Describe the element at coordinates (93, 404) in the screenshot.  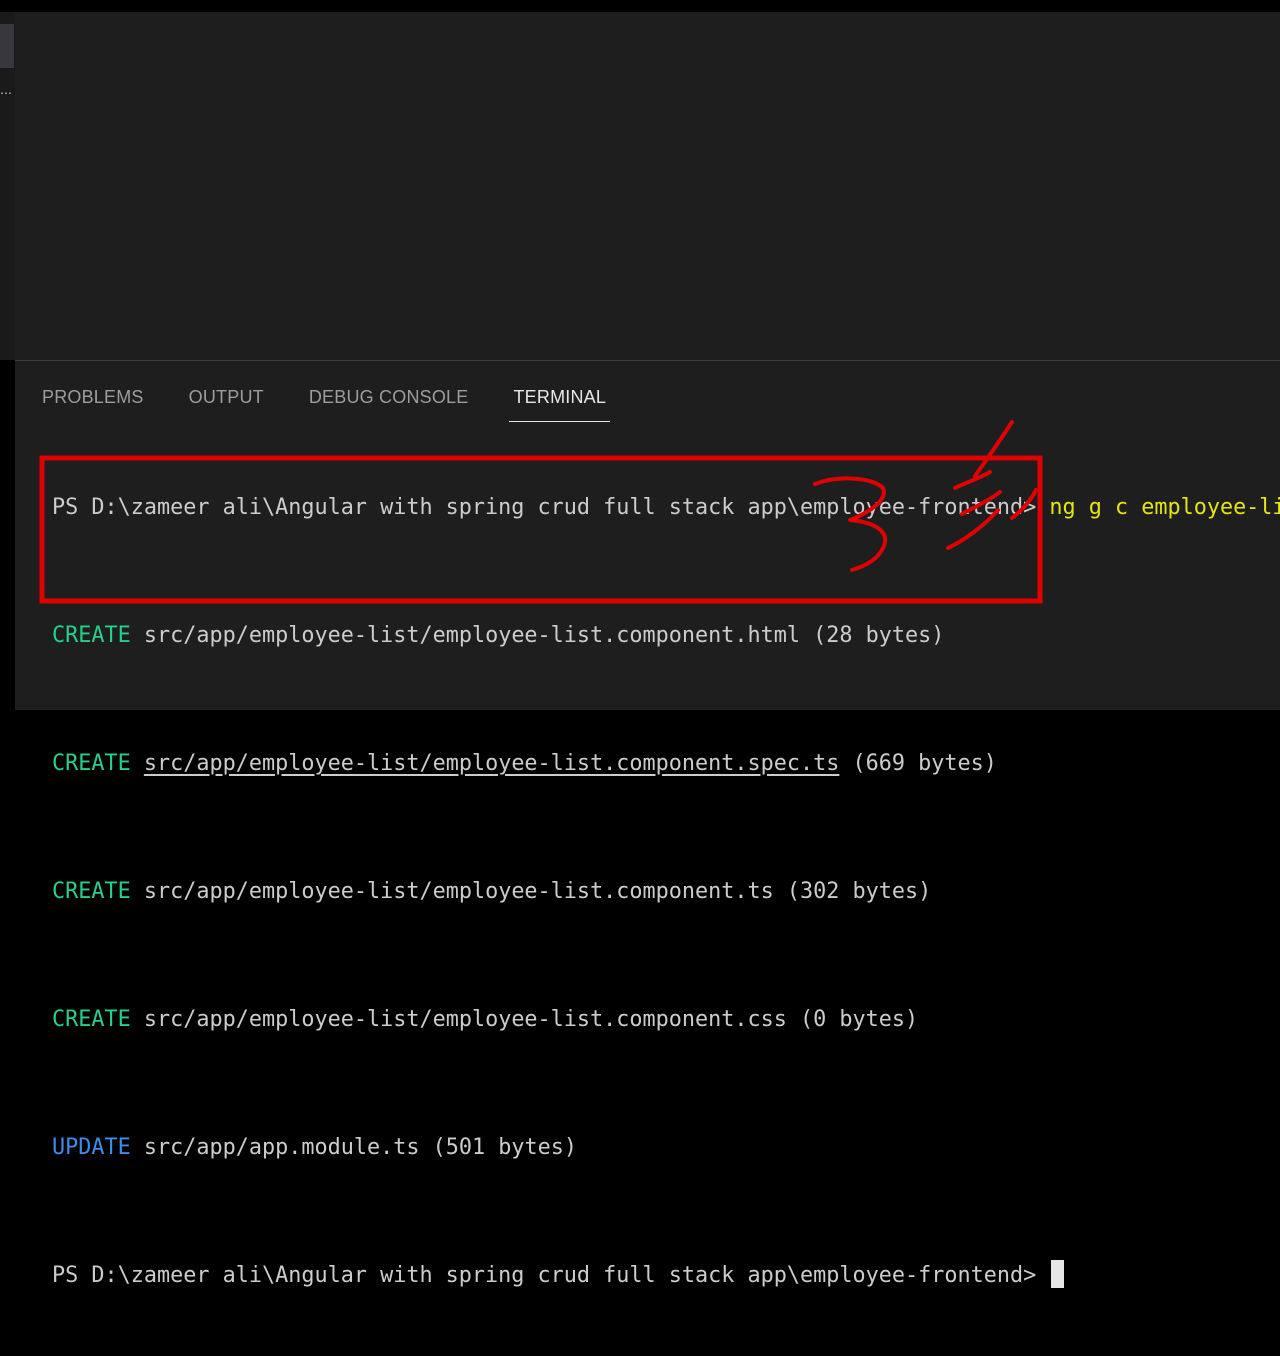
I see `tab-problems: PROBLEMS` at that location.